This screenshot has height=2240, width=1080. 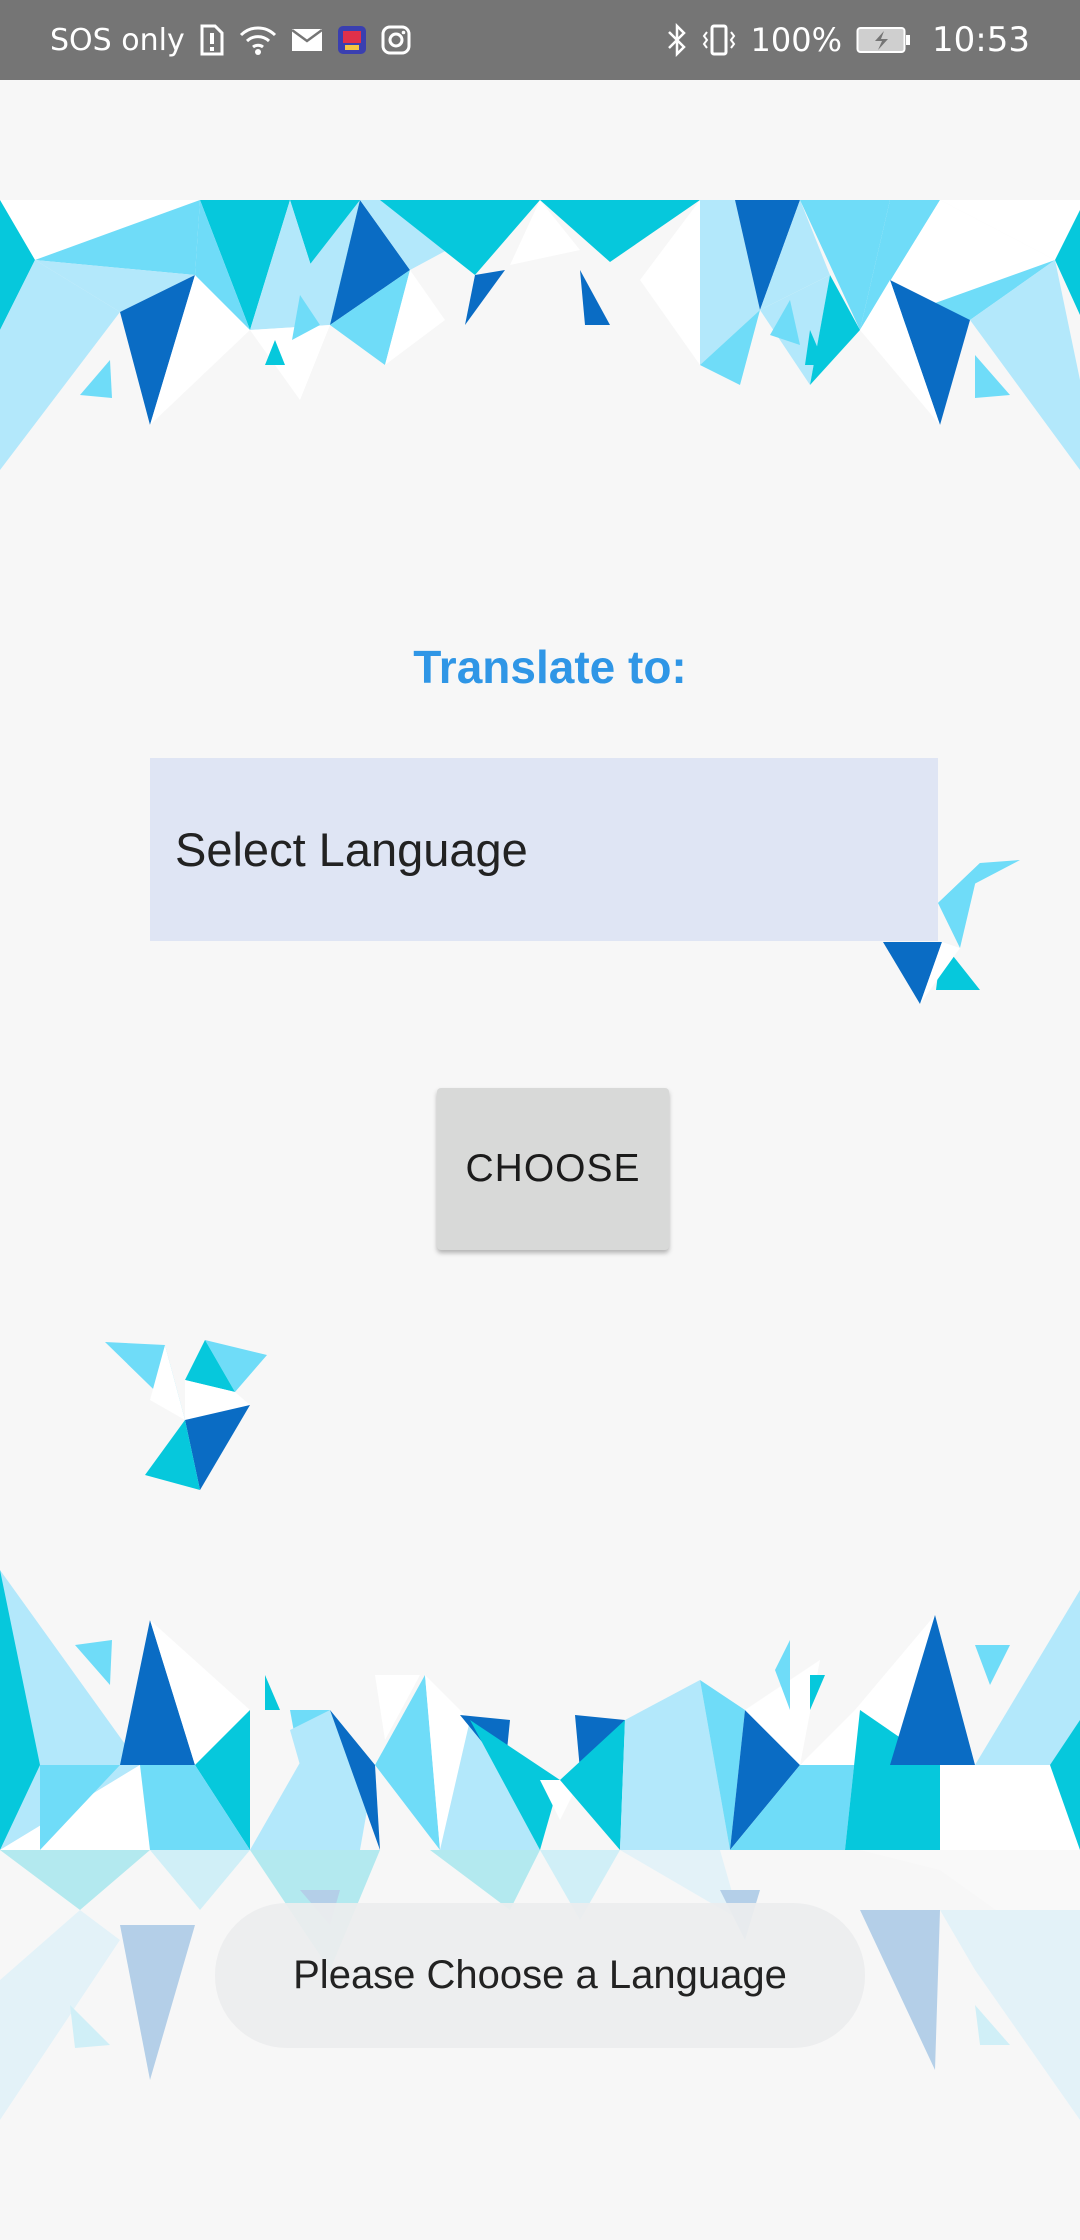 I want to click on sim-alert-icon, so click(x=212, y=40).